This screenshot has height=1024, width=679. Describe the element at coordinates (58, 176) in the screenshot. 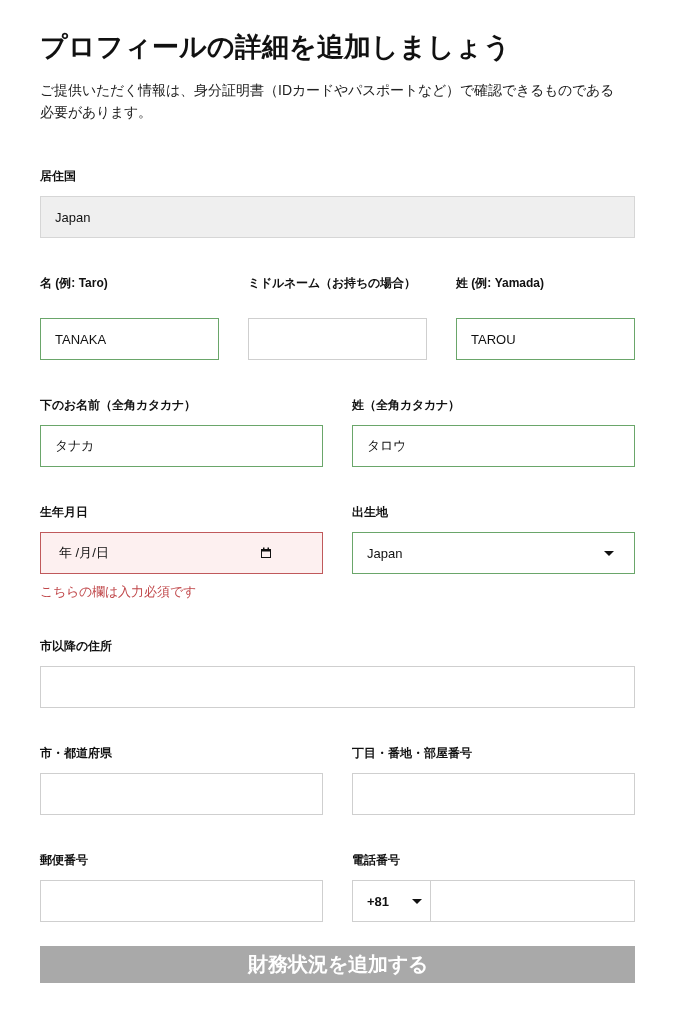

I see `field-label: 居住国` at that location.